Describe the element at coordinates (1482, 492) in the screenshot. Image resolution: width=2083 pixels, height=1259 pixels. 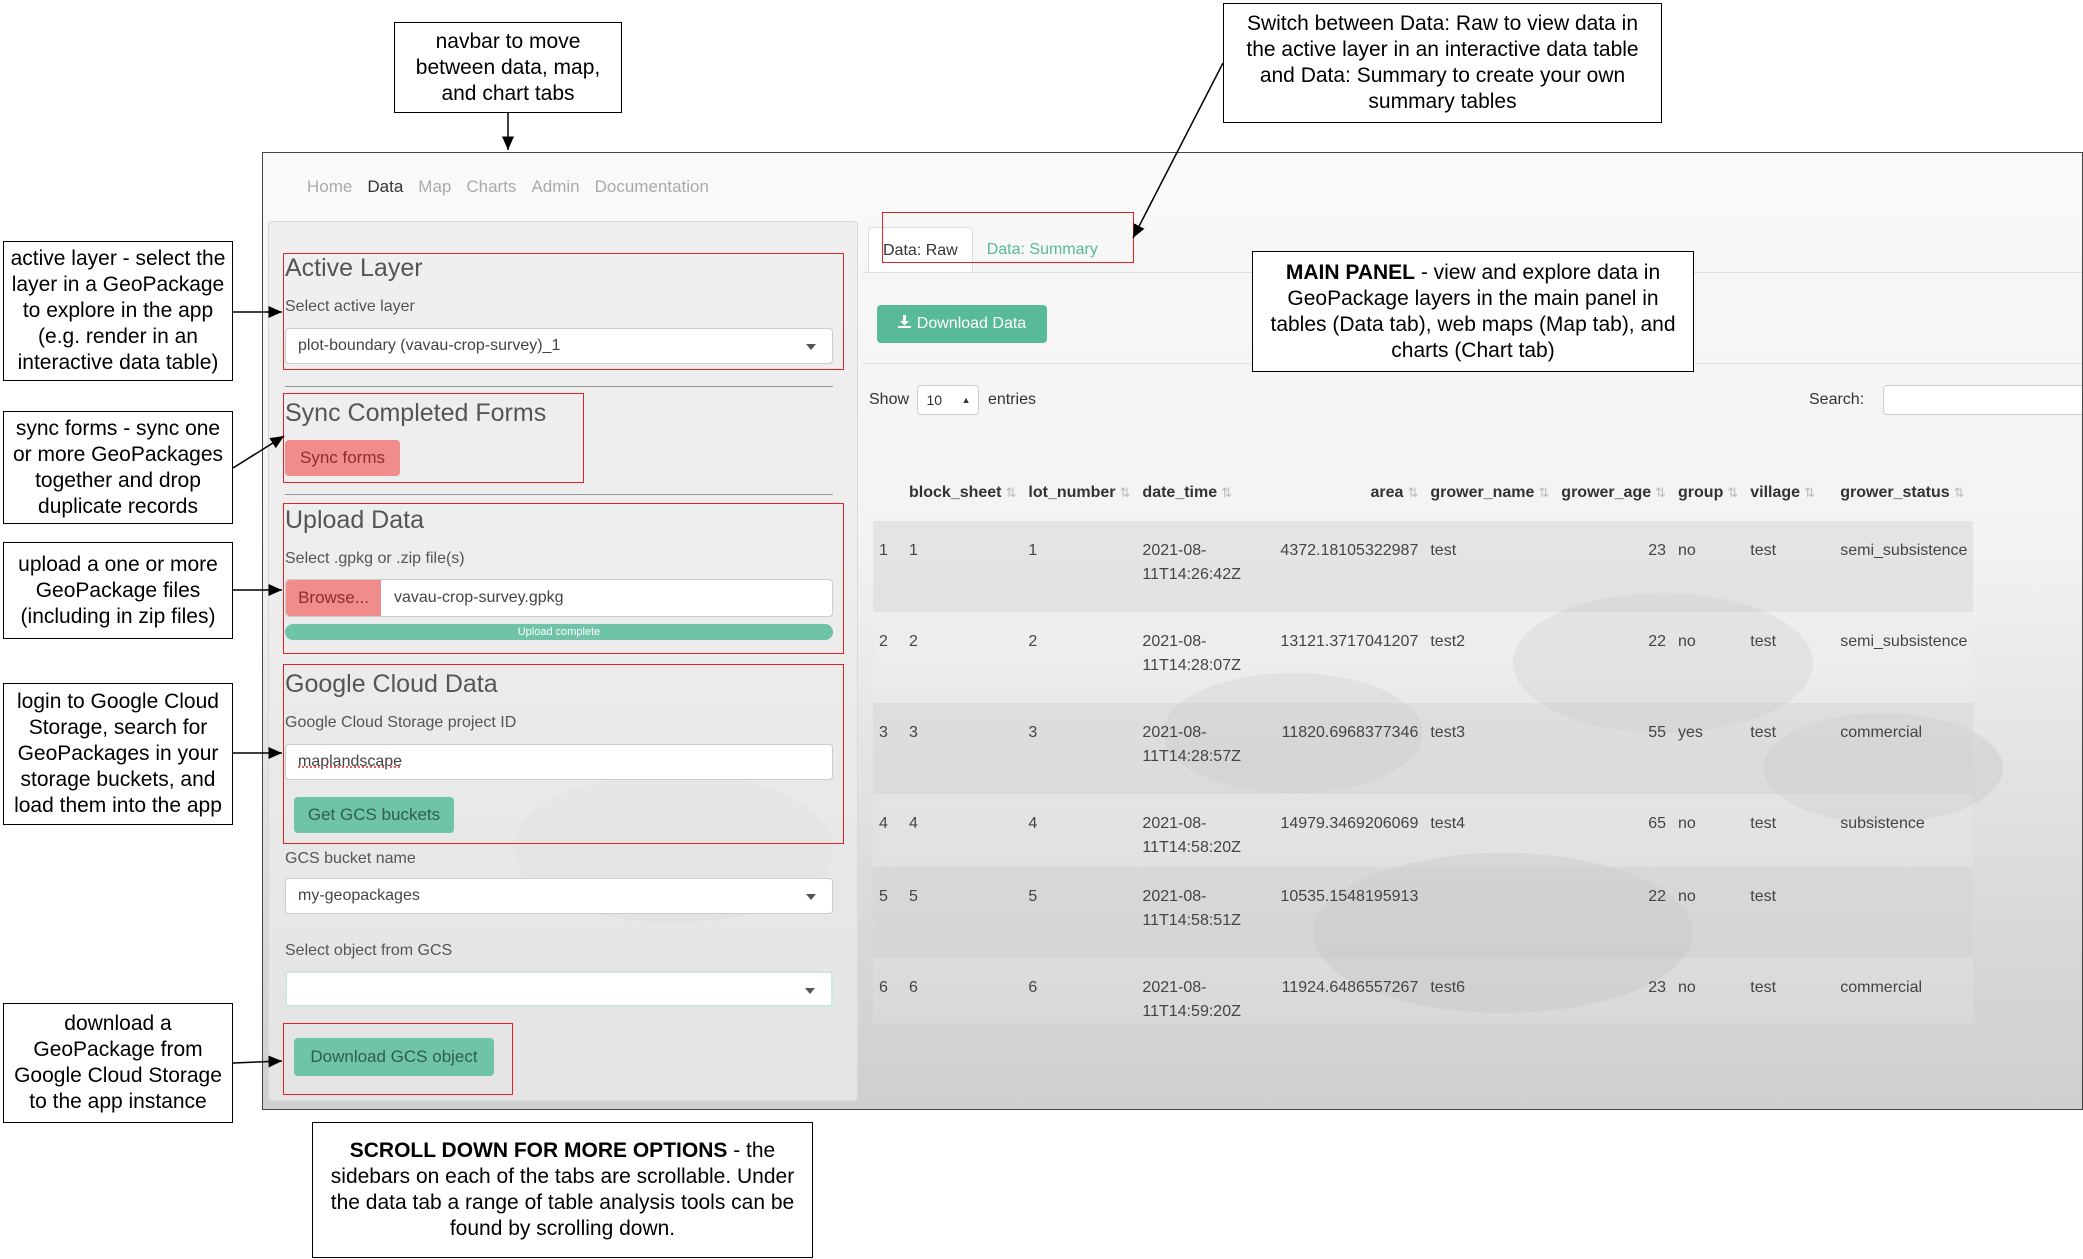
I see `column-header-label: grower_name` at that location.